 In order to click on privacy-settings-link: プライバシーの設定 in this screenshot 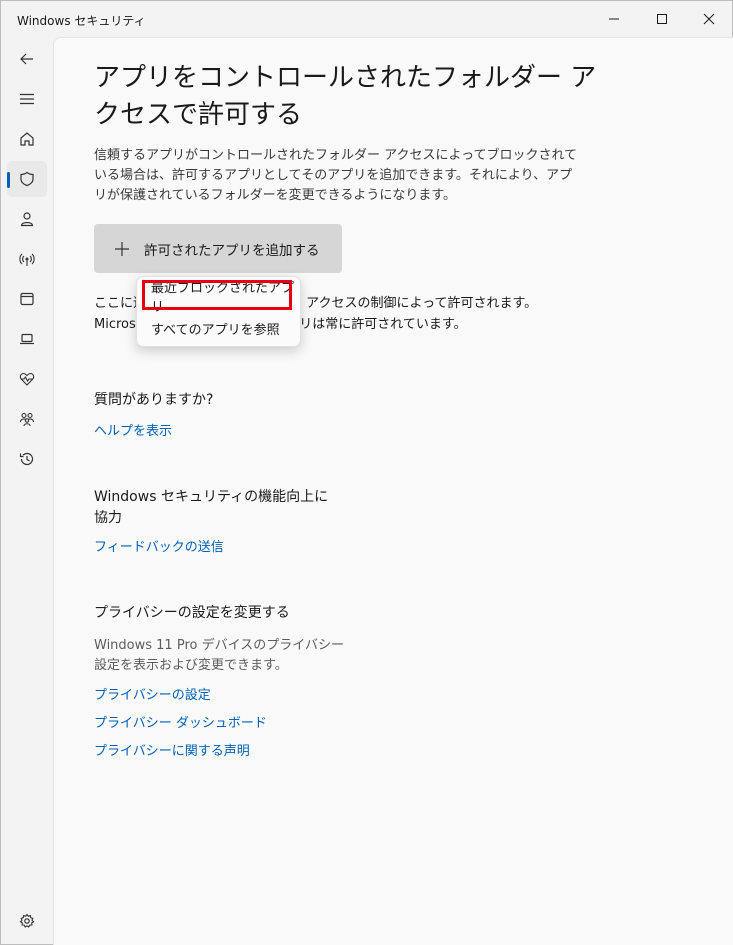, I will do `click(152, 693)`.